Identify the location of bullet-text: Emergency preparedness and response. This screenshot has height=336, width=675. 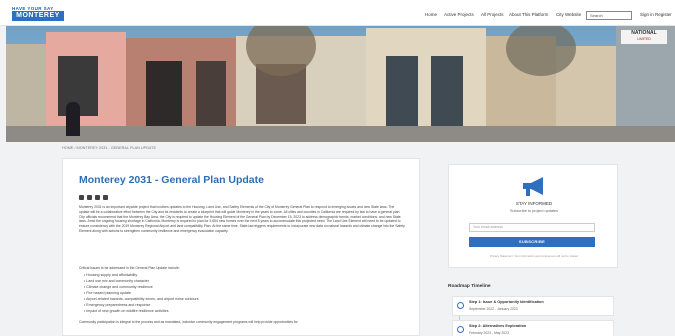
(118, 305).